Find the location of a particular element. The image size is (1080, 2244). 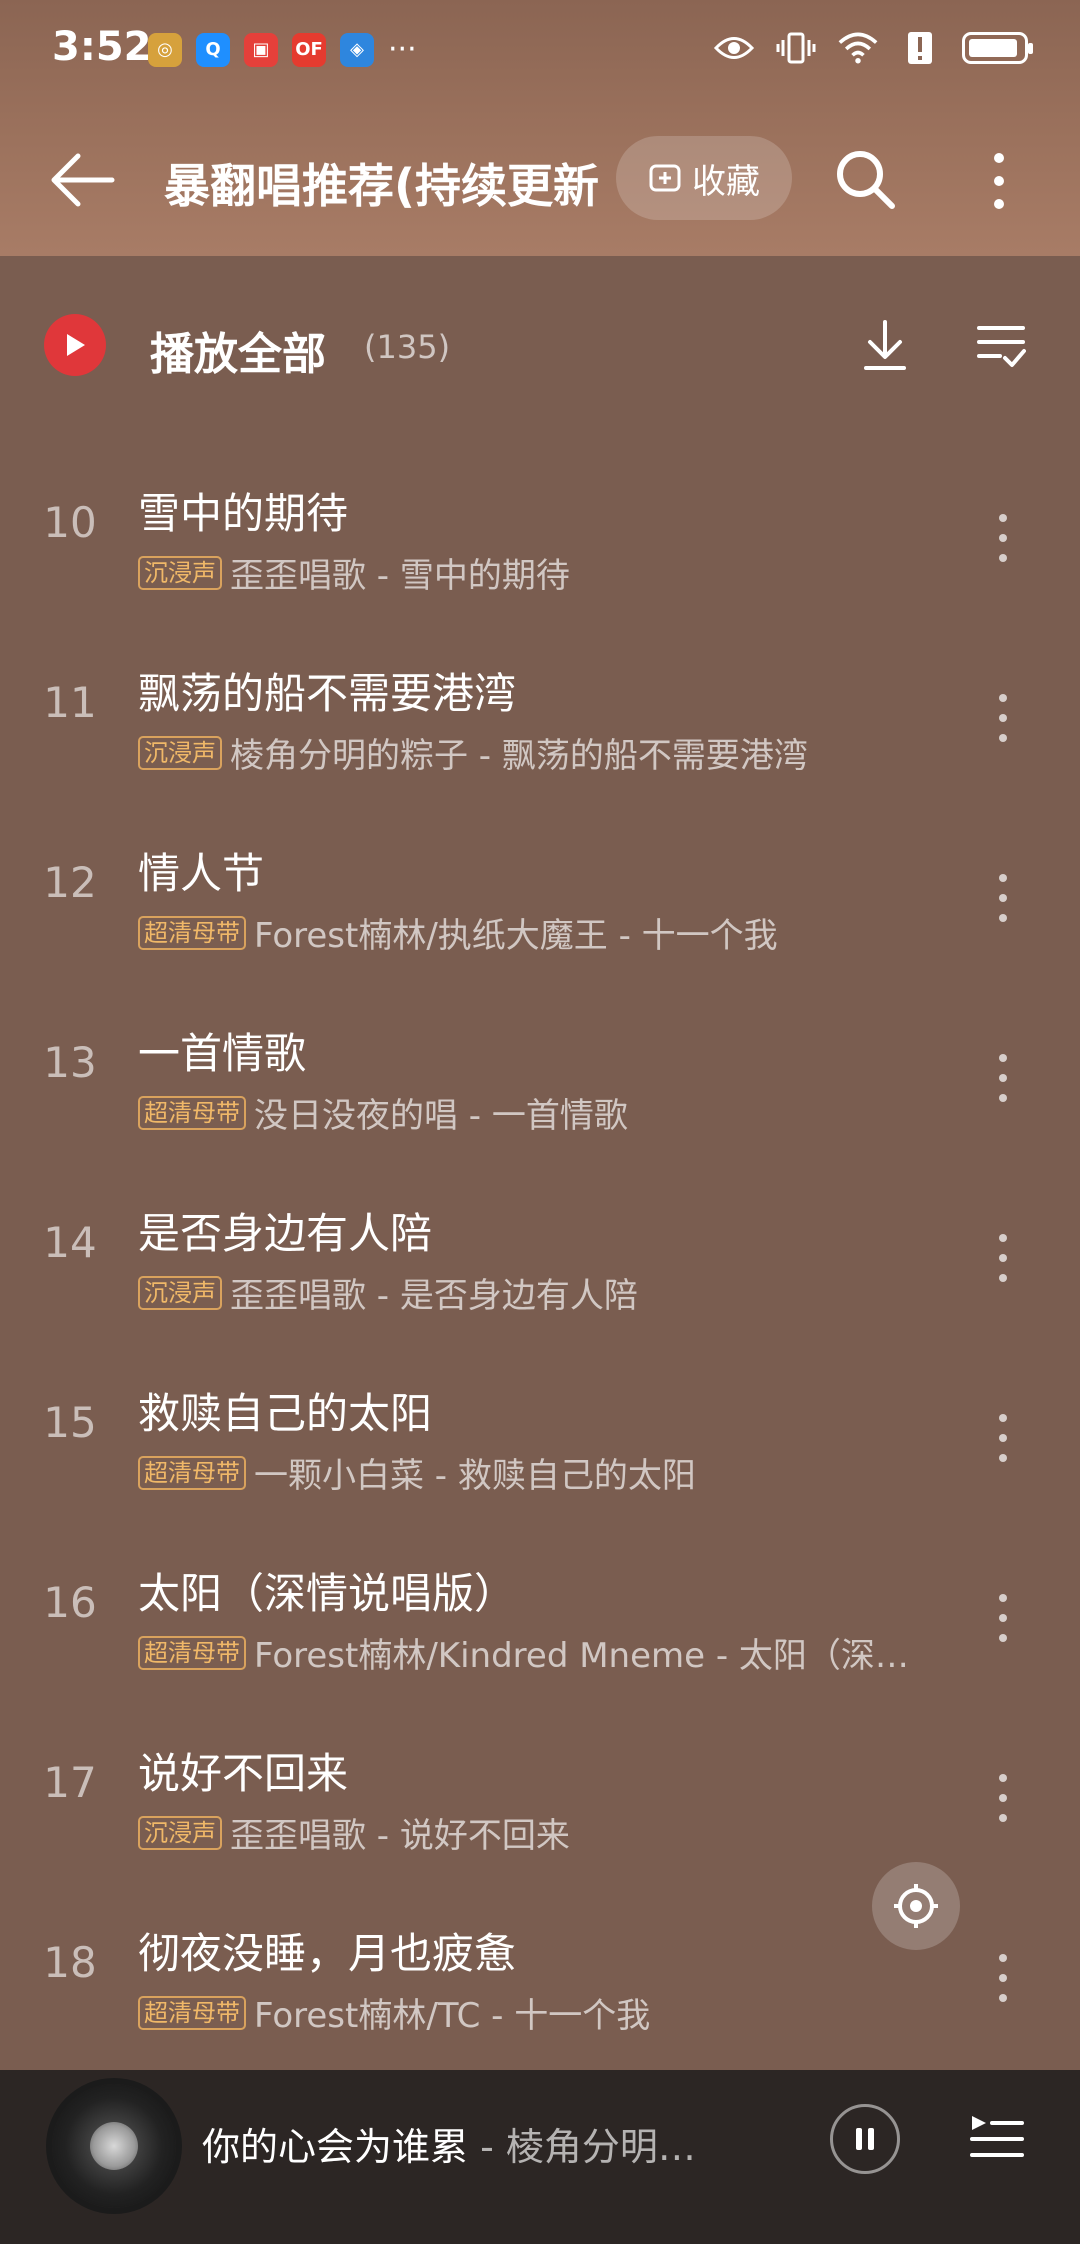

header-area: 3:52 ◎ Q ▣ OF ◈ ··· 暴翻唱推荐(持续更新 收藏 is located at coordinates (540, 128).